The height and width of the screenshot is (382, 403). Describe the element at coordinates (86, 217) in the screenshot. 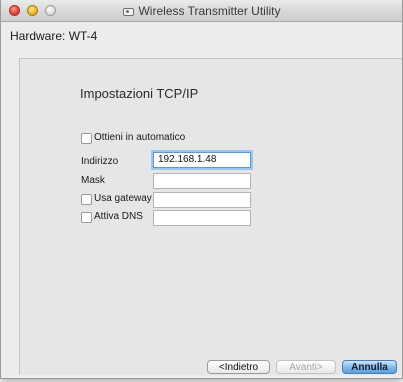

I see `enable-dns-checkbox` at that location.